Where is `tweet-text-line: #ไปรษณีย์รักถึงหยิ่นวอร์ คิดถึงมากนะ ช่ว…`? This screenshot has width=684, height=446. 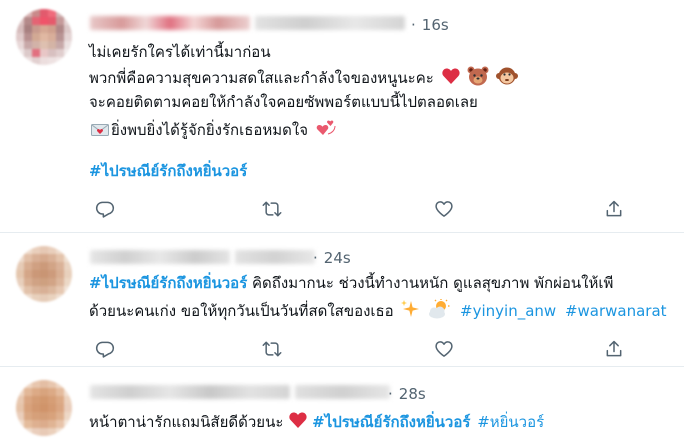
tweet-text-line: #ไปรษณีย์รักถึงหยิ่นวอร์ คิดถึงมากนะ ช่ว… is located at coordinates (351, 283).